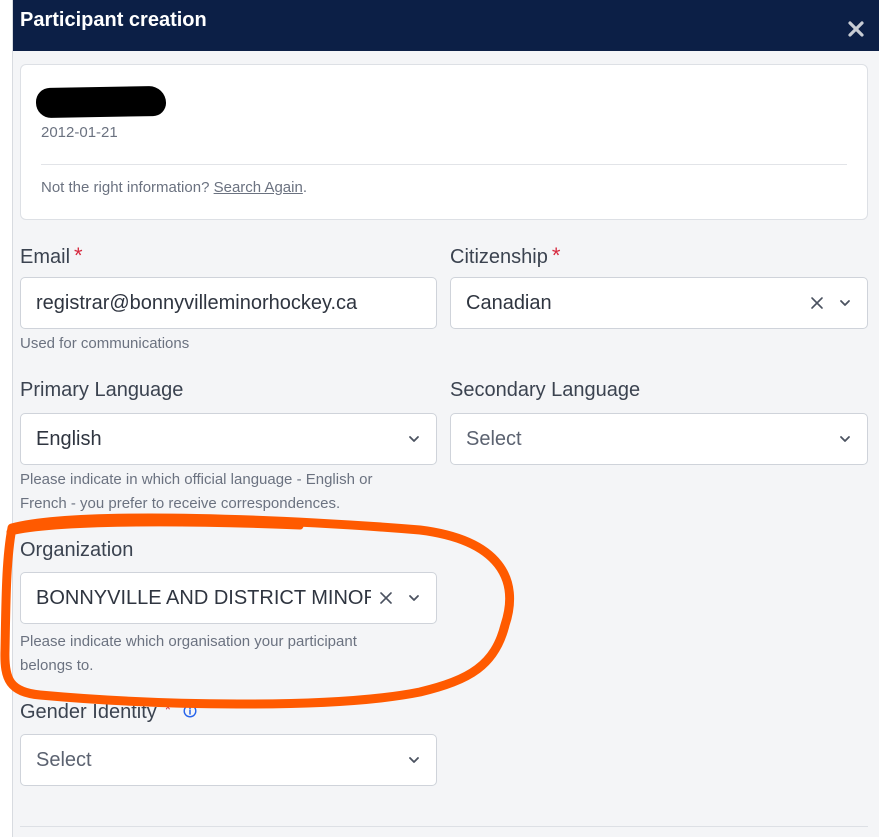  Describe the element at coordinates (64, 759) in the screenshot. I see `gender-identity-placeholder: Select` at that location.